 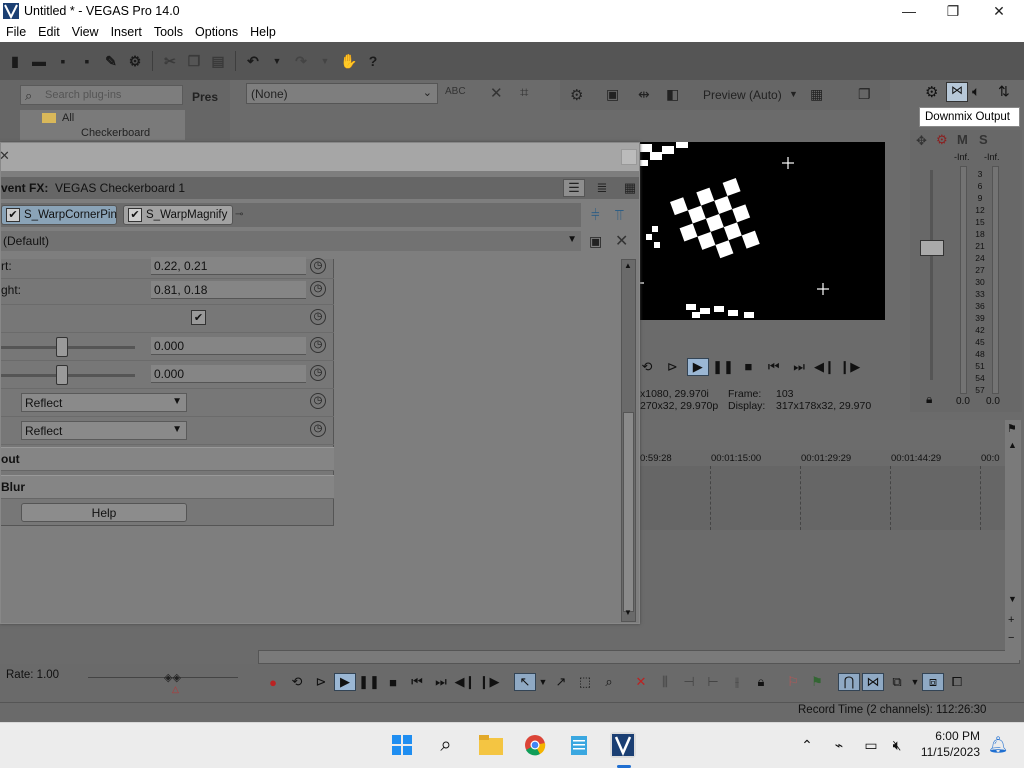 What do you see at coordinates (228, 266) in the screenshot?
I see `param-input: 0.22, 0.21` at bounding box center [228, 266].